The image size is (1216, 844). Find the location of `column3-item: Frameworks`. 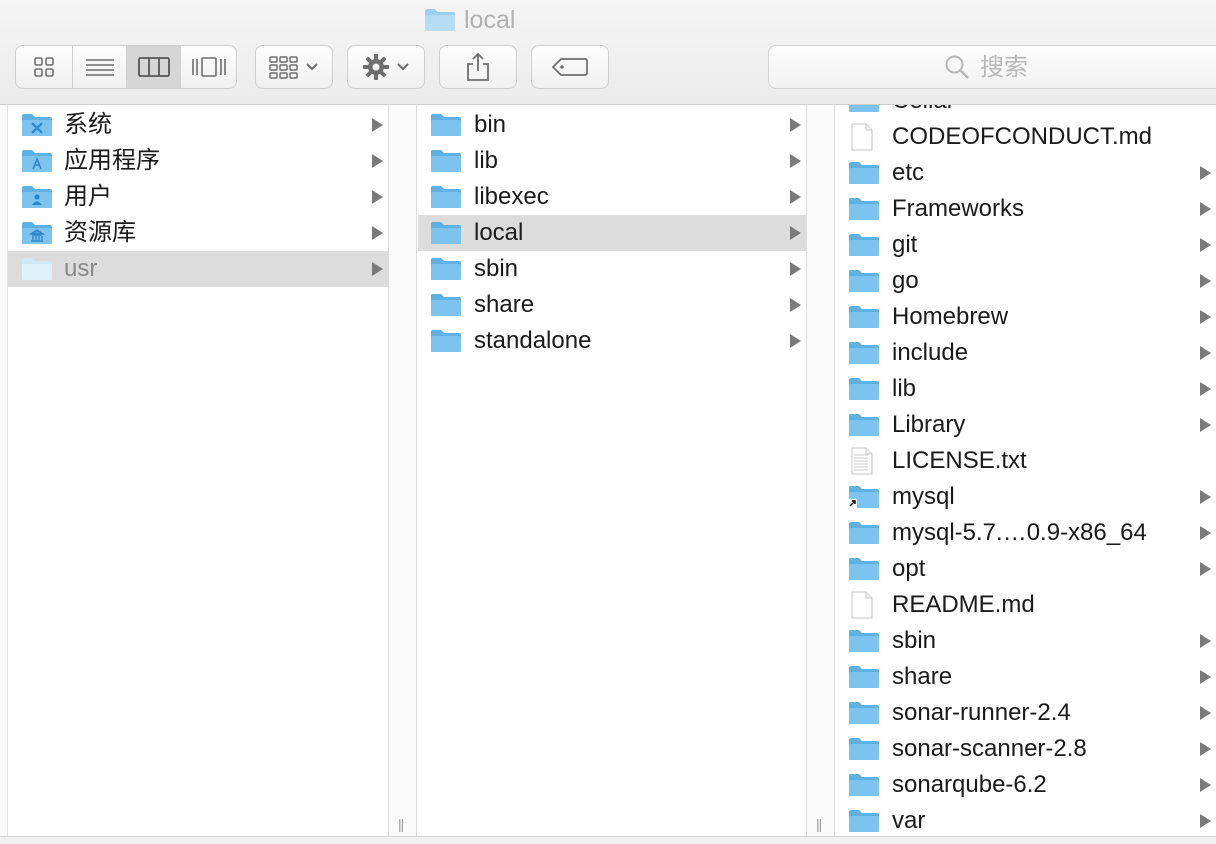

column3-item: Frameworks is located at coordinates (1026, 209).